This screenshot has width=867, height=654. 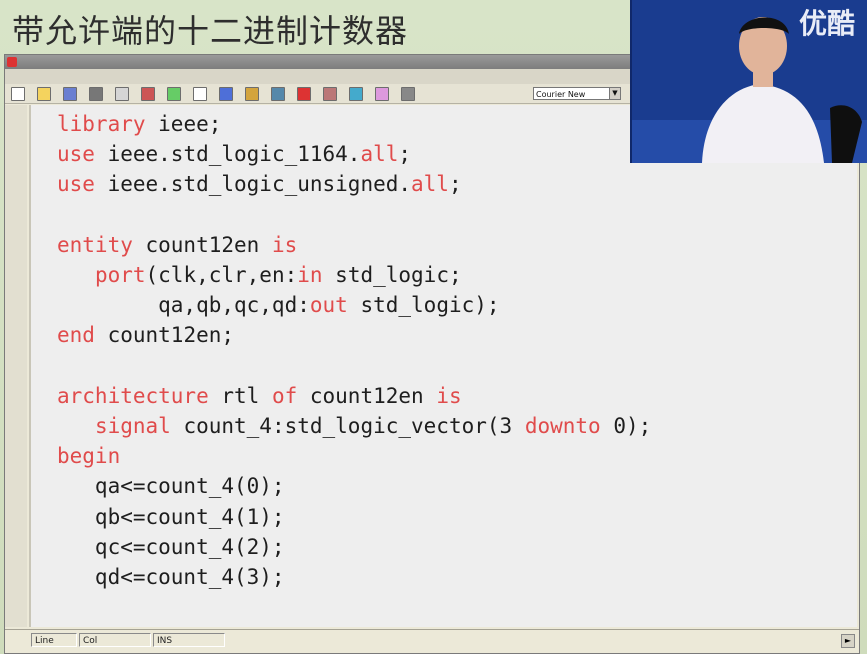 I want to click on code-keyword: port, so click(x=120, y=275).